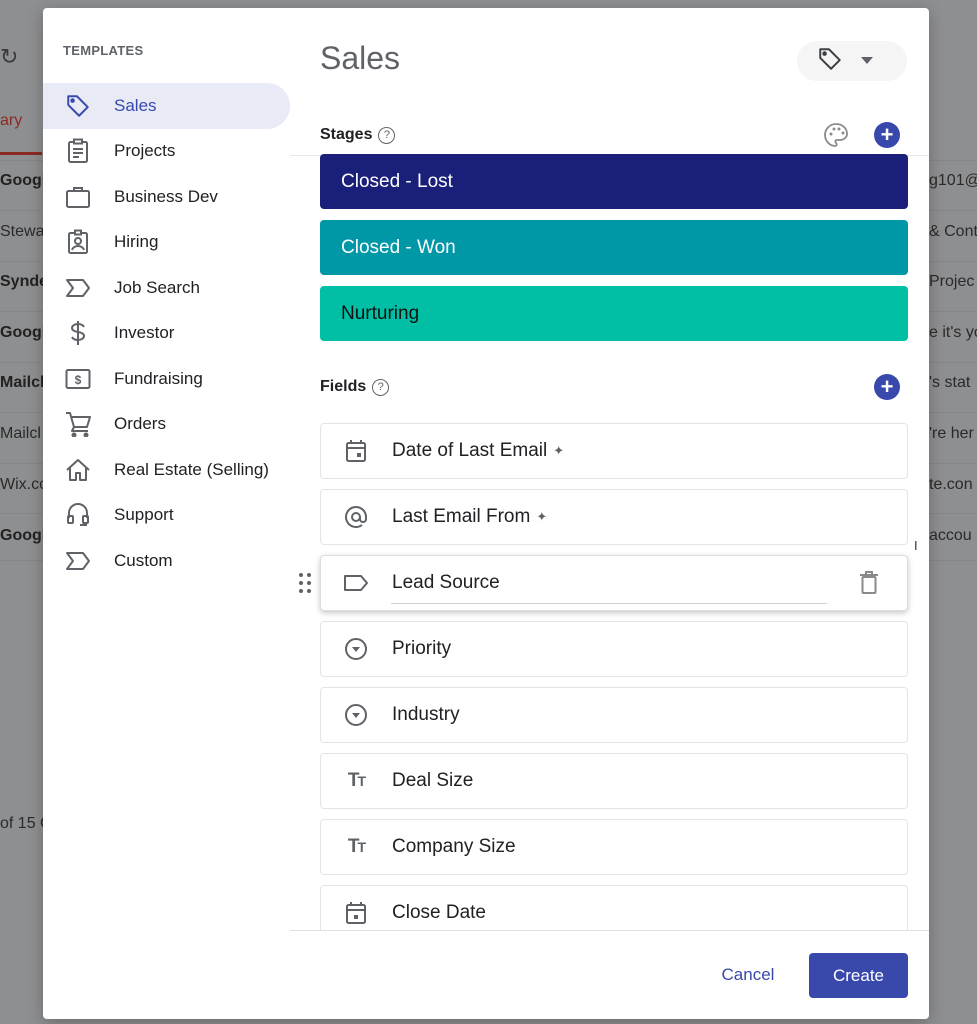 The height and width of the screenshot is (1024, 977). Describe the element at coordinates (953, 332) in the screenshot. I see `bg-row-snippet: e it's yo` at that location.